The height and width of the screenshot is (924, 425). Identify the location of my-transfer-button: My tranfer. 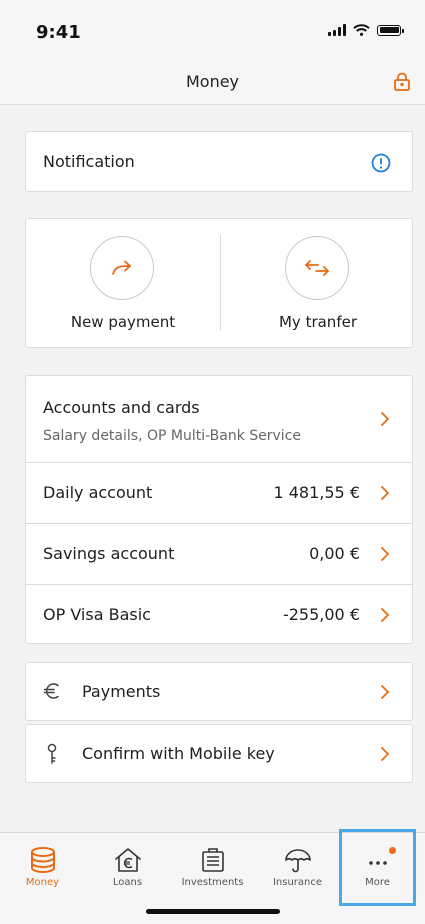
(318, 283).